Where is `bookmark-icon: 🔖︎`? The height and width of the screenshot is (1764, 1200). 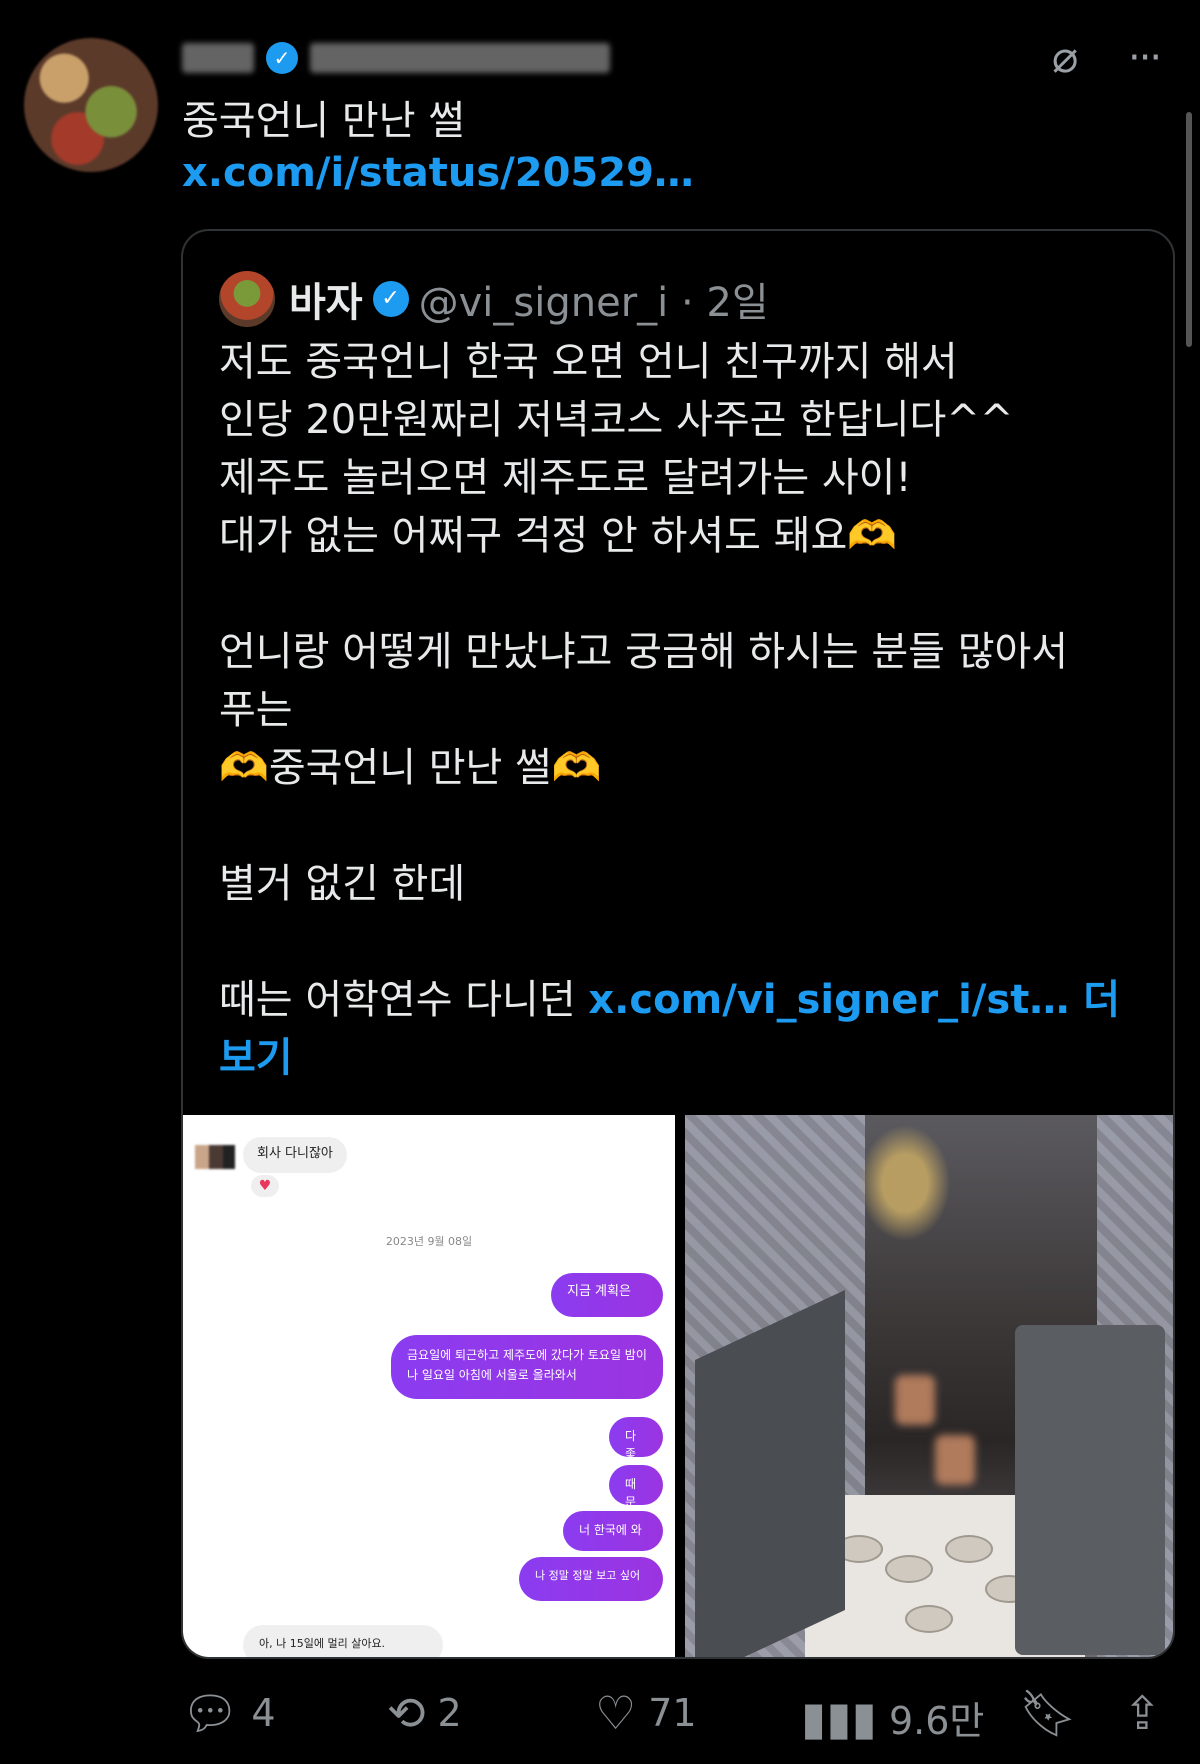
bookmark-icon: 🔖︎ is located at coordinates (1048, 1713).